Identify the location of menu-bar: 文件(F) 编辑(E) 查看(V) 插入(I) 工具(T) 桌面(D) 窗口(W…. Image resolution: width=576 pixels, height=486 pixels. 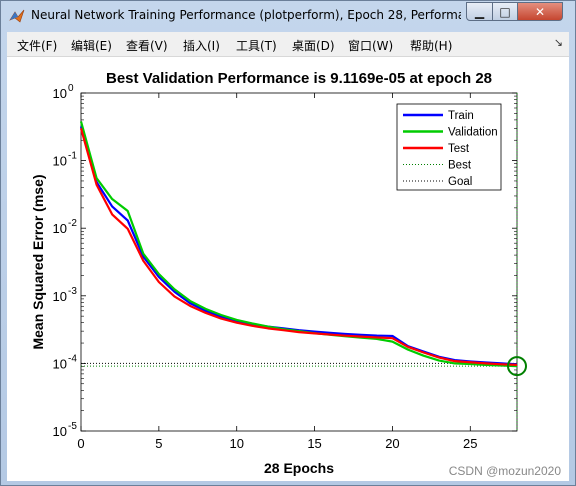
(288, 44).